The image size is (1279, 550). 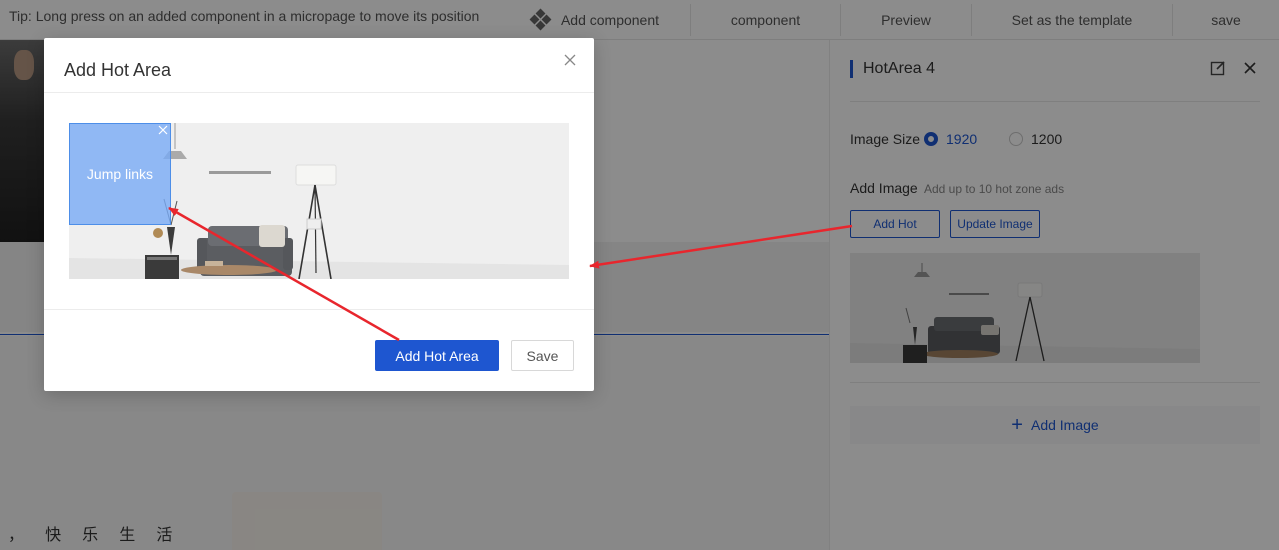 What do you see at coordinates (118, 70) in the screenshot?
I see `modal-title: Add Hot Area` at bounding box center [118, 70].